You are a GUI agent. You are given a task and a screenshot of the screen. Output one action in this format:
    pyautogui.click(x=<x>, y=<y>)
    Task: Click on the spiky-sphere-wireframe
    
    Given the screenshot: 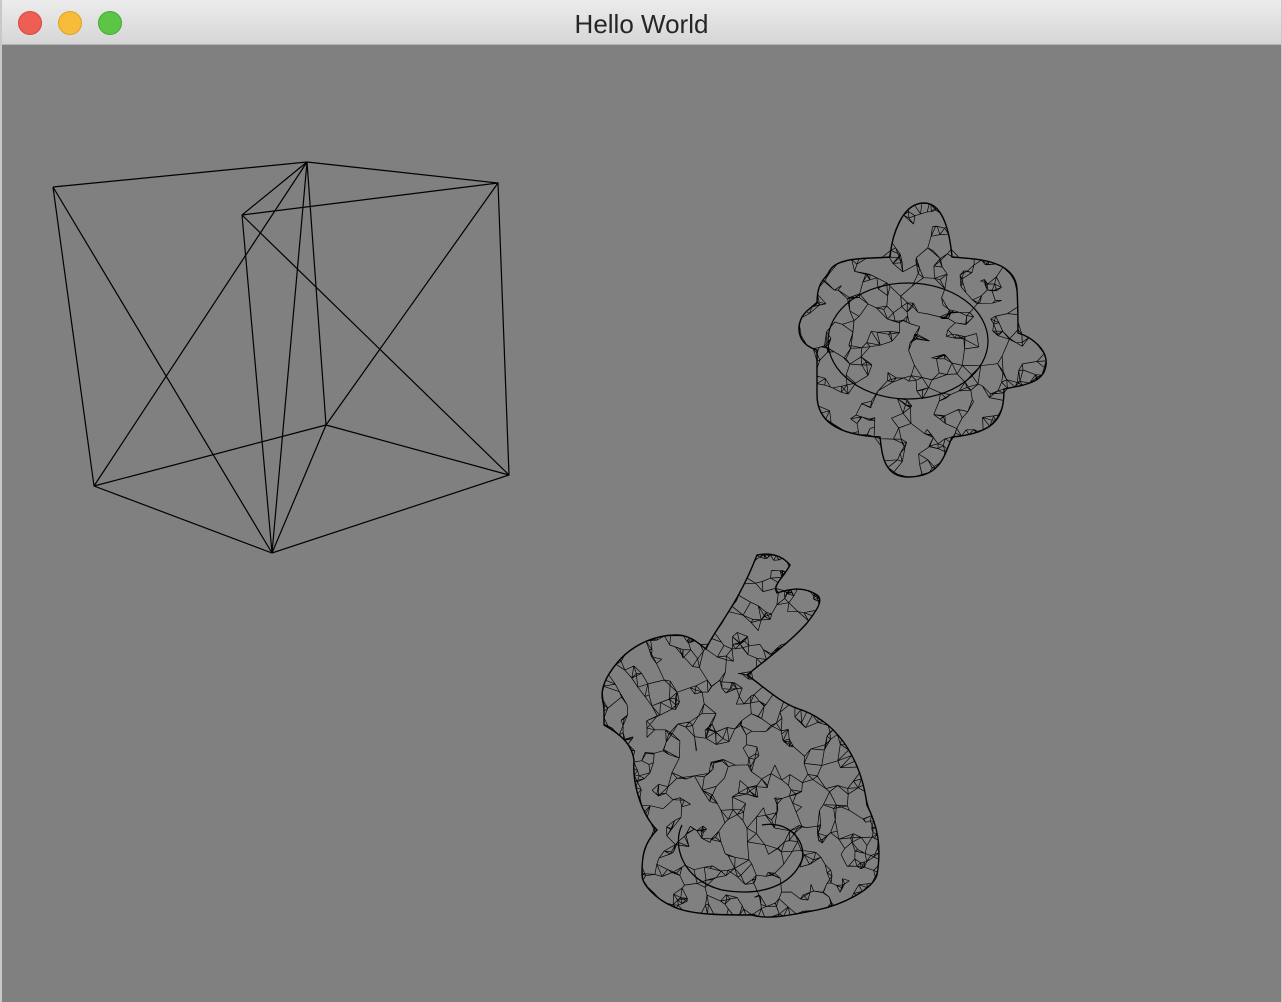 What is the action you would take?
    pyautogui.click(x=922, y=340)
    